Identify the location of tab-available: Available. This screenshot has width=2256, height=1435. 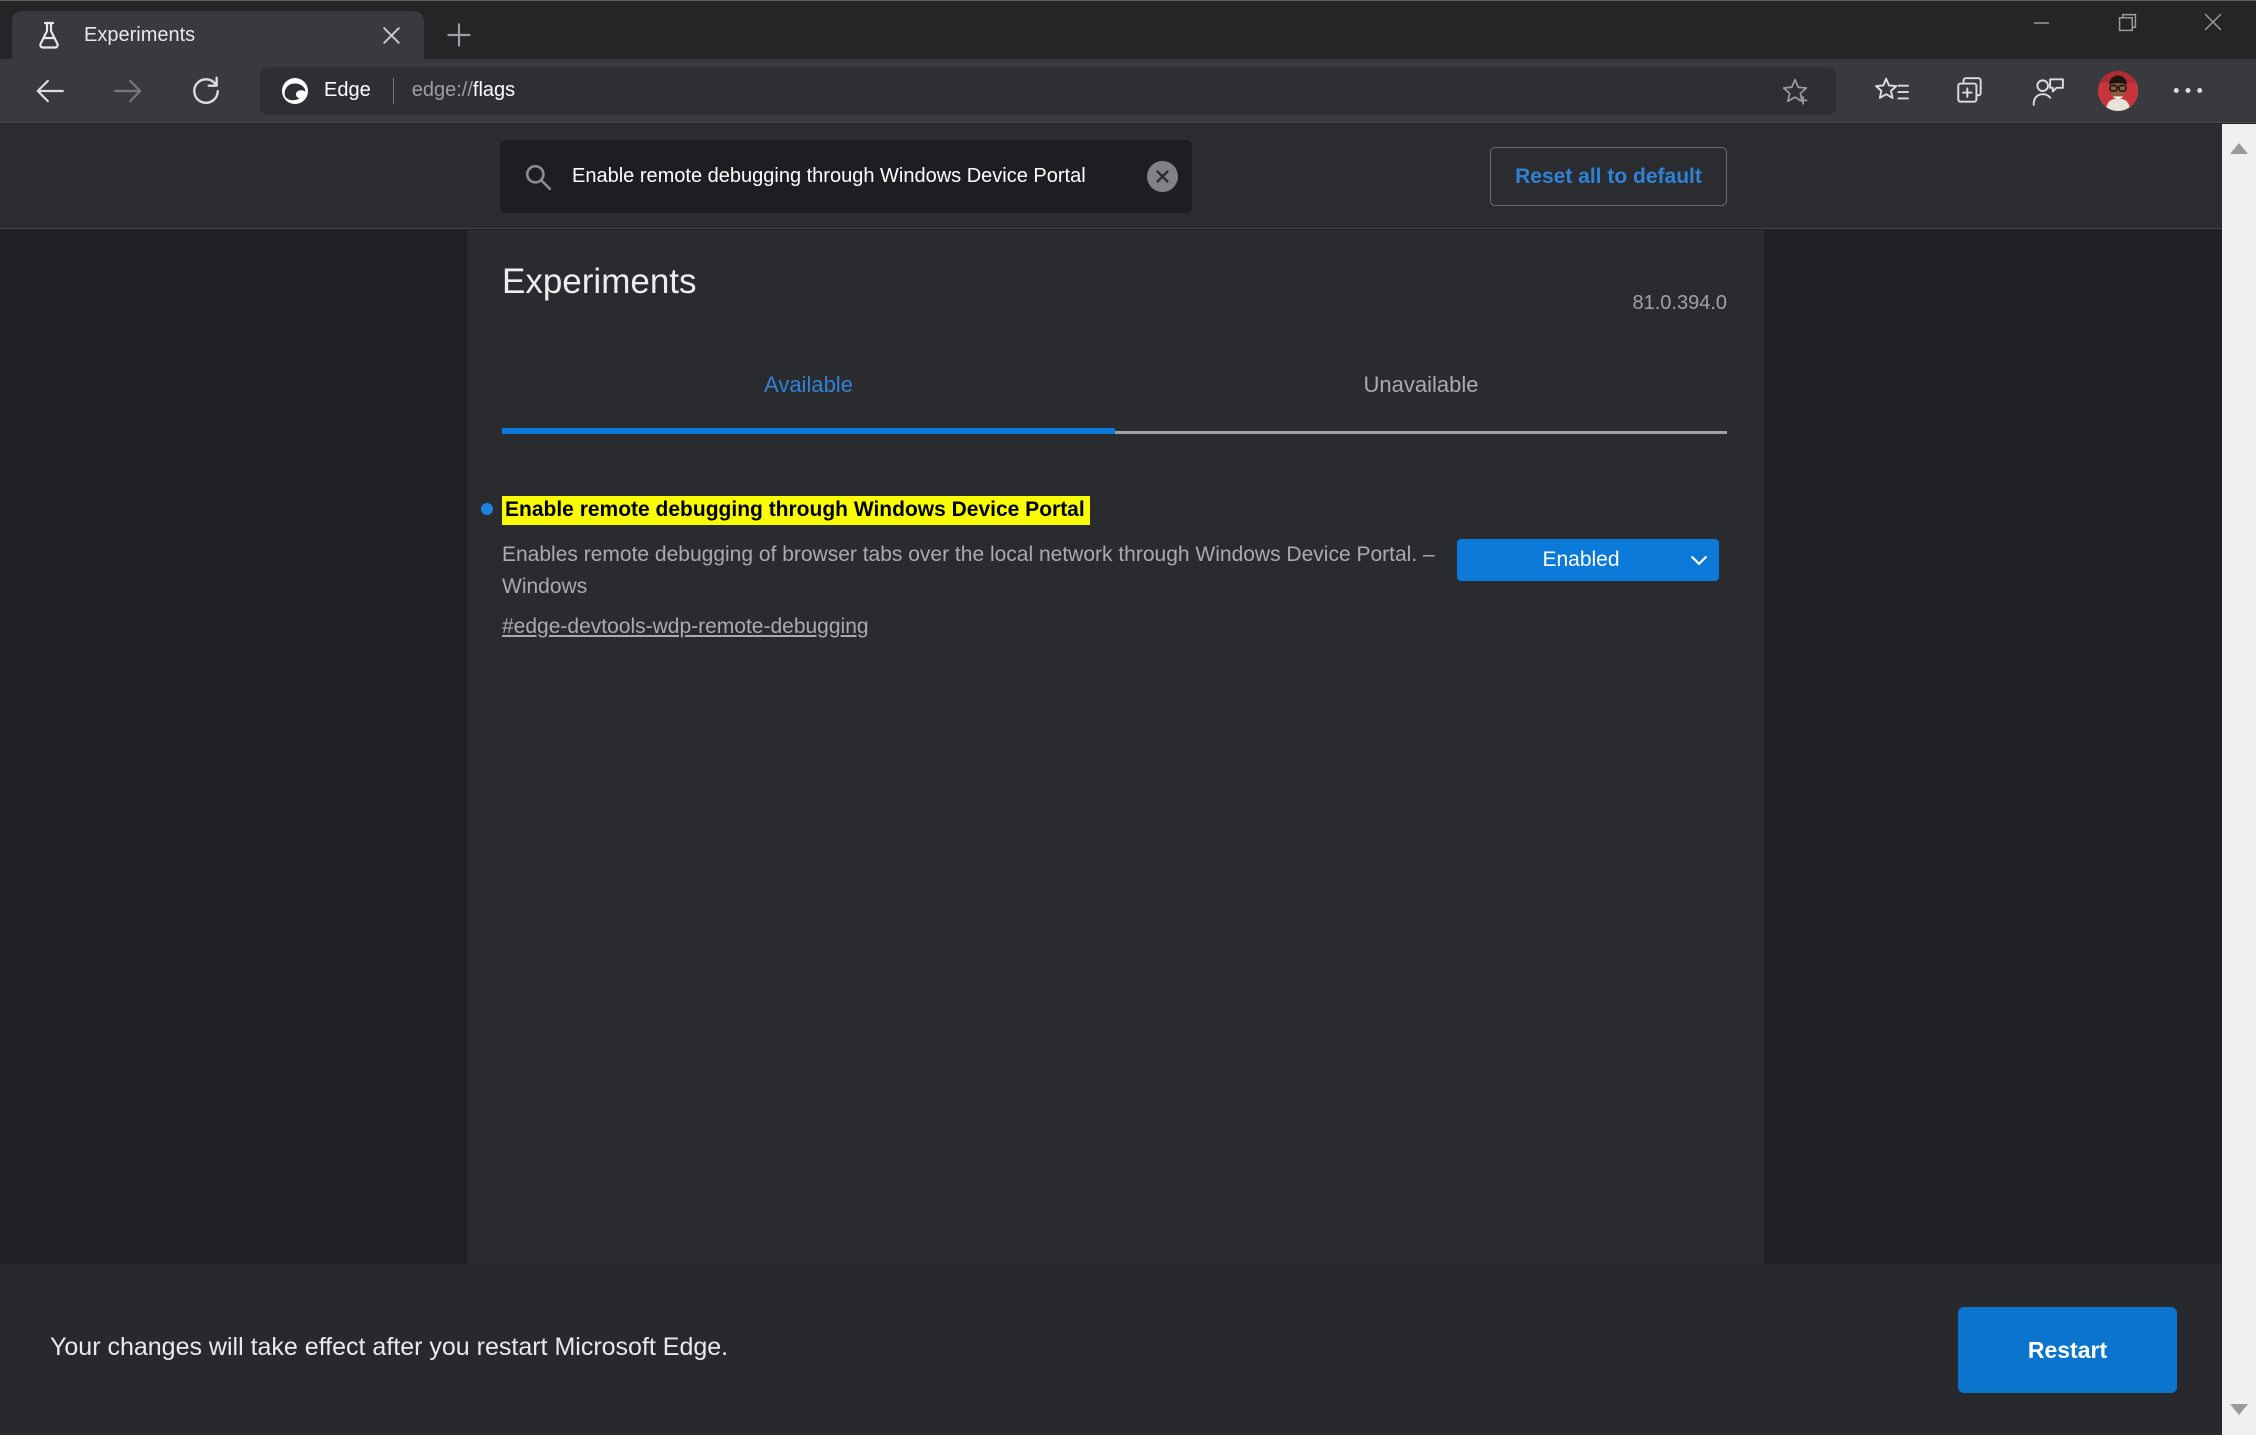
(808, 394).